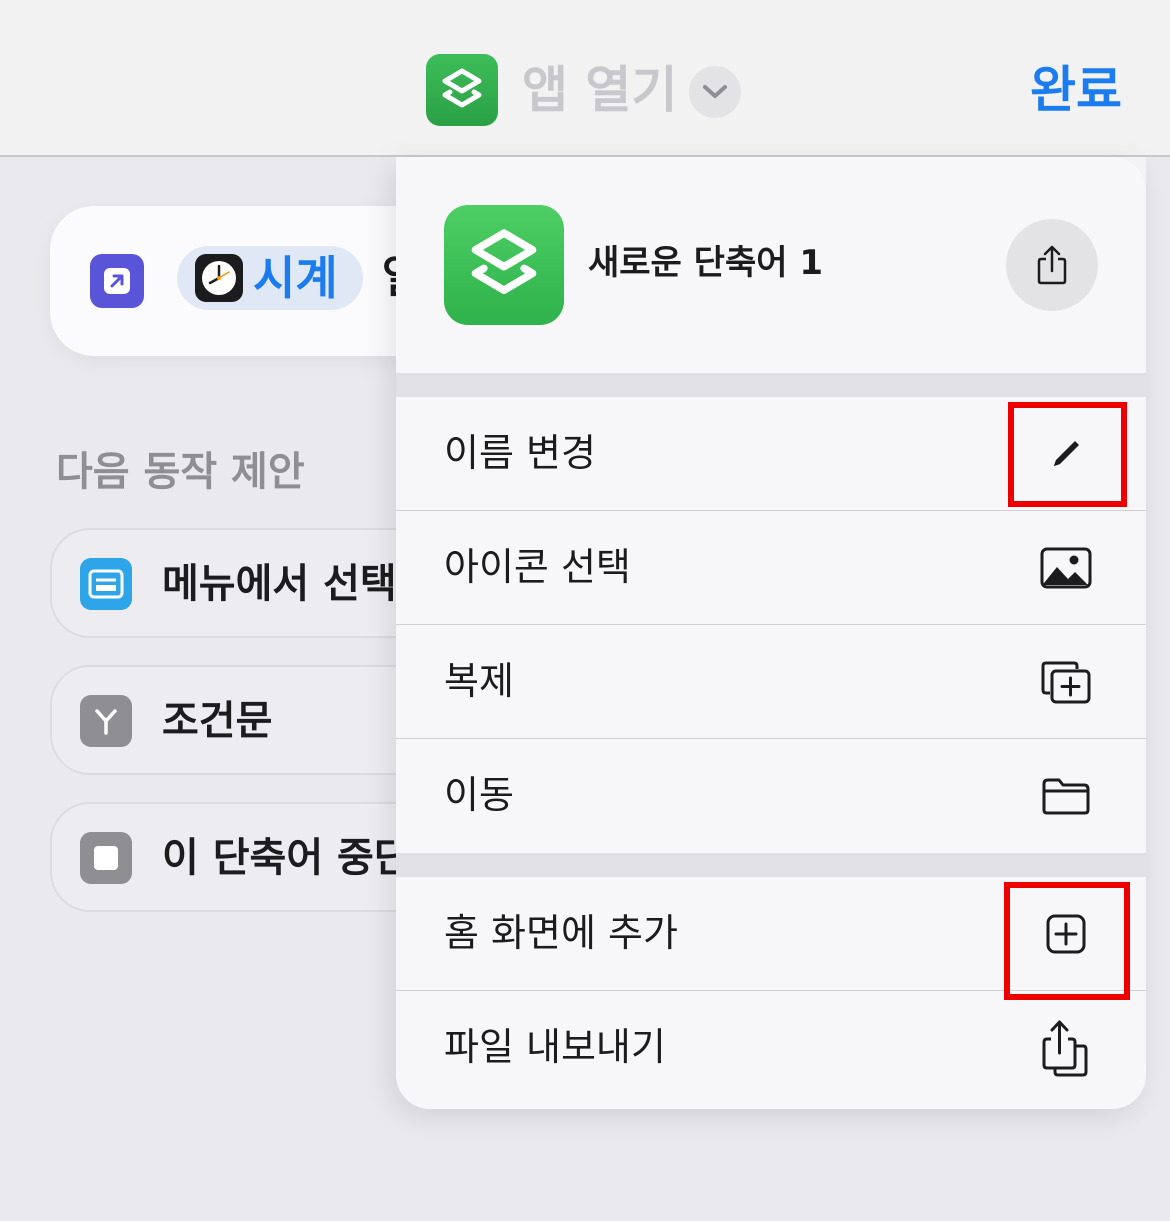 This screenshot has height=1221, width=1170. Describe the element at coordinates (771, 568) in the screenshot. I see `menu-item-choose-icon: 아이콘 선택` at that location.